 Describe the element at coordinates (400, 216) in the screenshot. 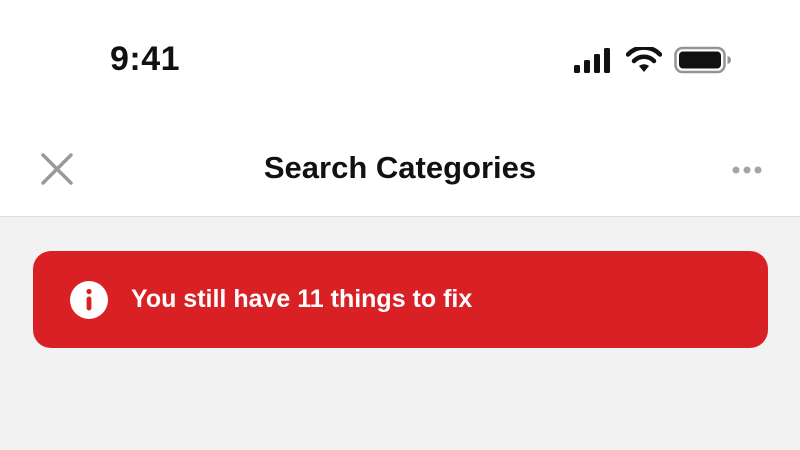

I see `header-divider` at that location.